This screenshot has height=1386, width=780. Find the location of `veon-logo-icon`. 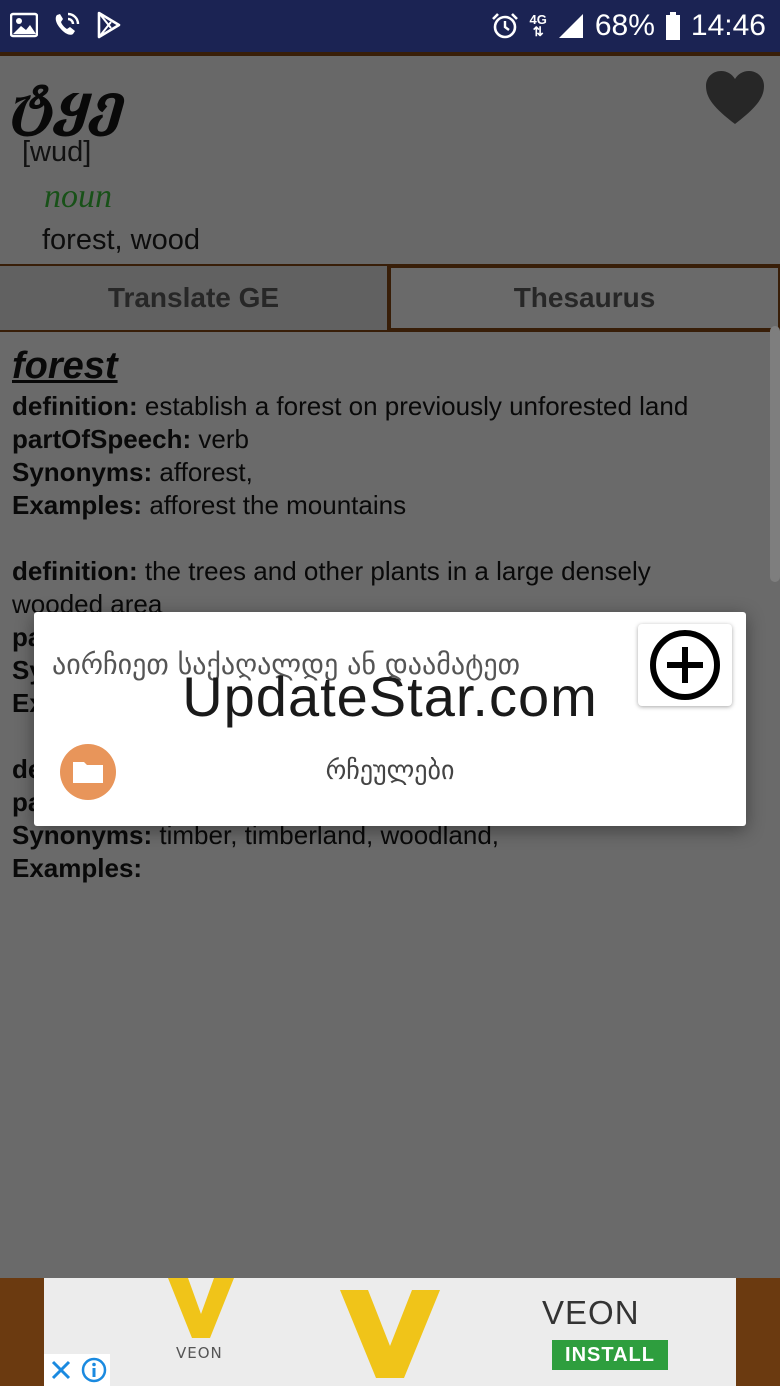

veon-logo-icon is located at coordinates (201, 1308).